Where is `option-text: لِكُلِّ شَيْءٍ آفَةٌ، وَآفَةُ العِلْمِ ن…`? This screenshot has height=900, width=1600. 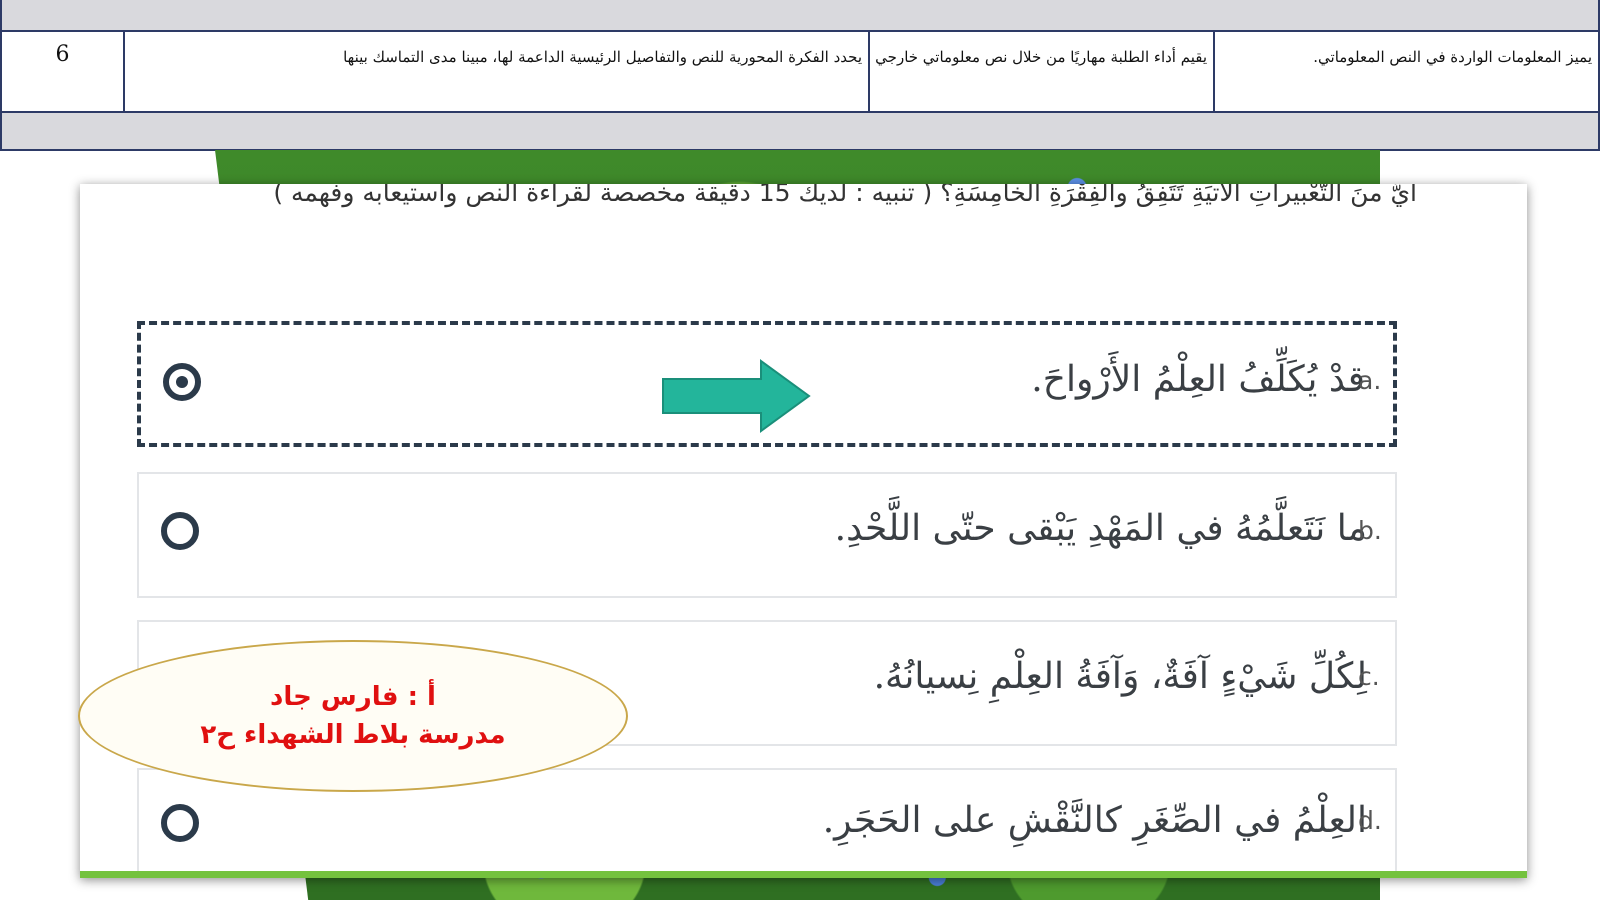 option-text: لِكُلِّ شَيْءٍ آفَةٌ، وَآفَةُ العِلْمِ ن… is located at coordinates (1120, 676).